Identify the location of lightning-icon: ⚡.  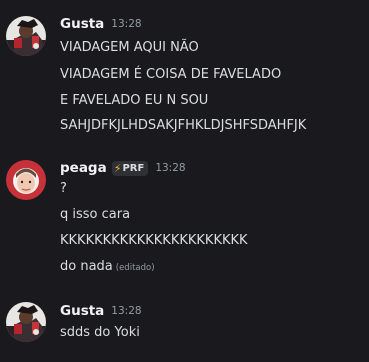
(117, 168).